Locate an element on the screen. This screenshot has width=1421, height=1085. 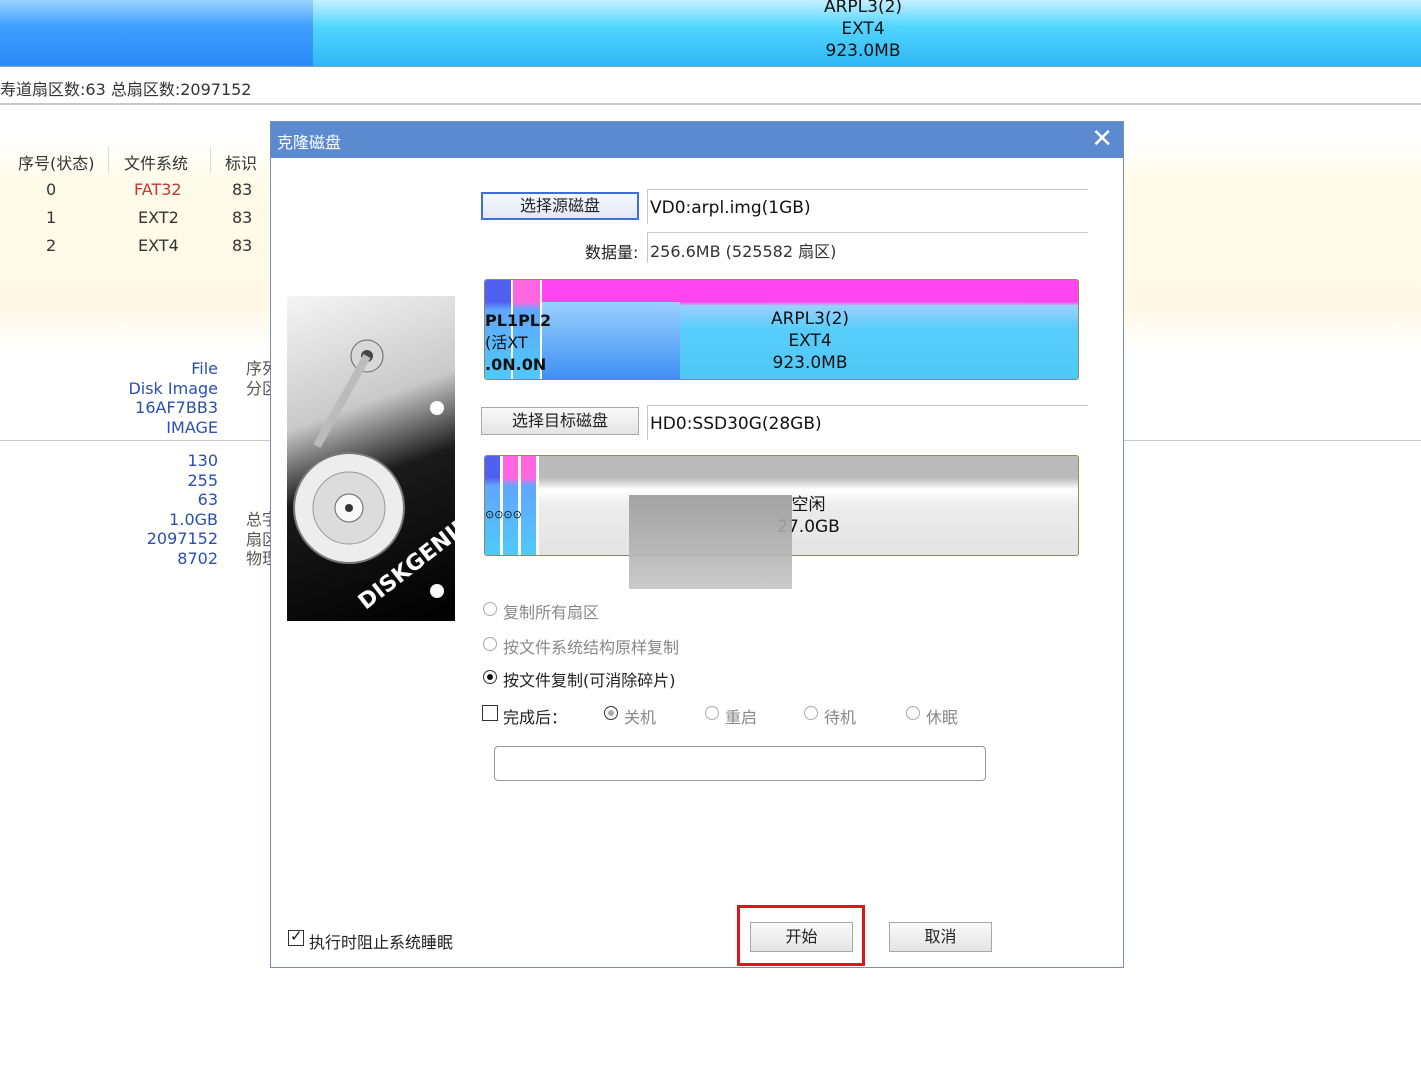
option-copy-structure-label: 按文件系统结构原样复制 is located at coordinates (591, 646).